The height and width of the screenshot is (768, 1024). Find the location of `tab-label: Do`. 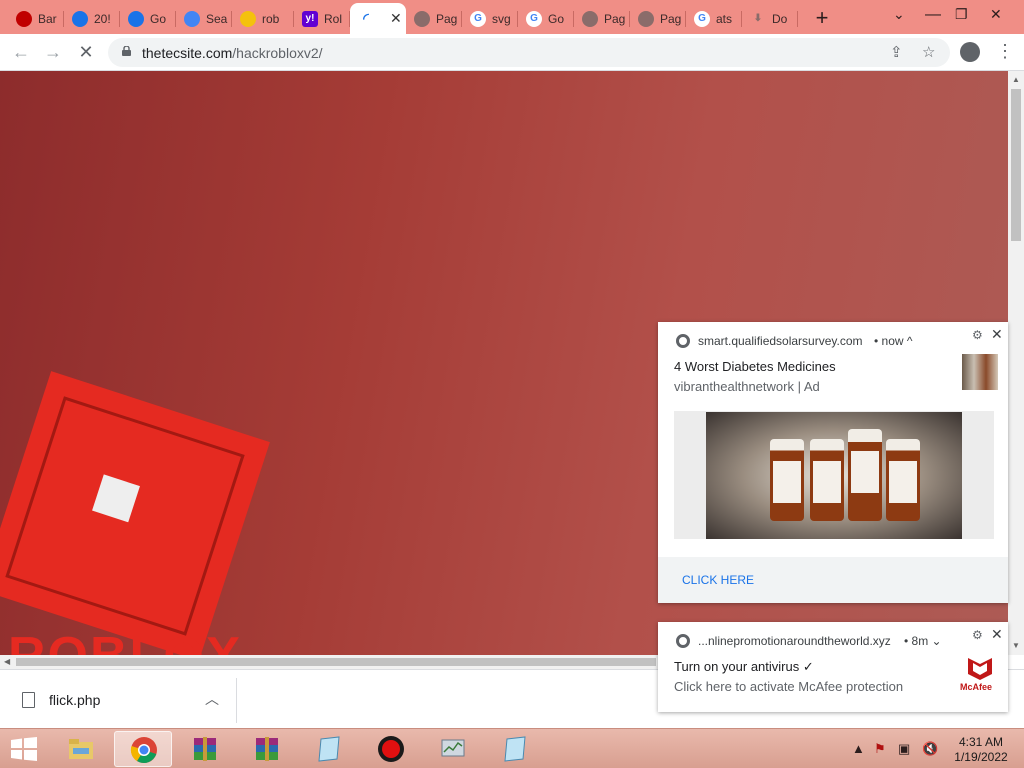

tab-label: Do is located at coordinates (780, 18).